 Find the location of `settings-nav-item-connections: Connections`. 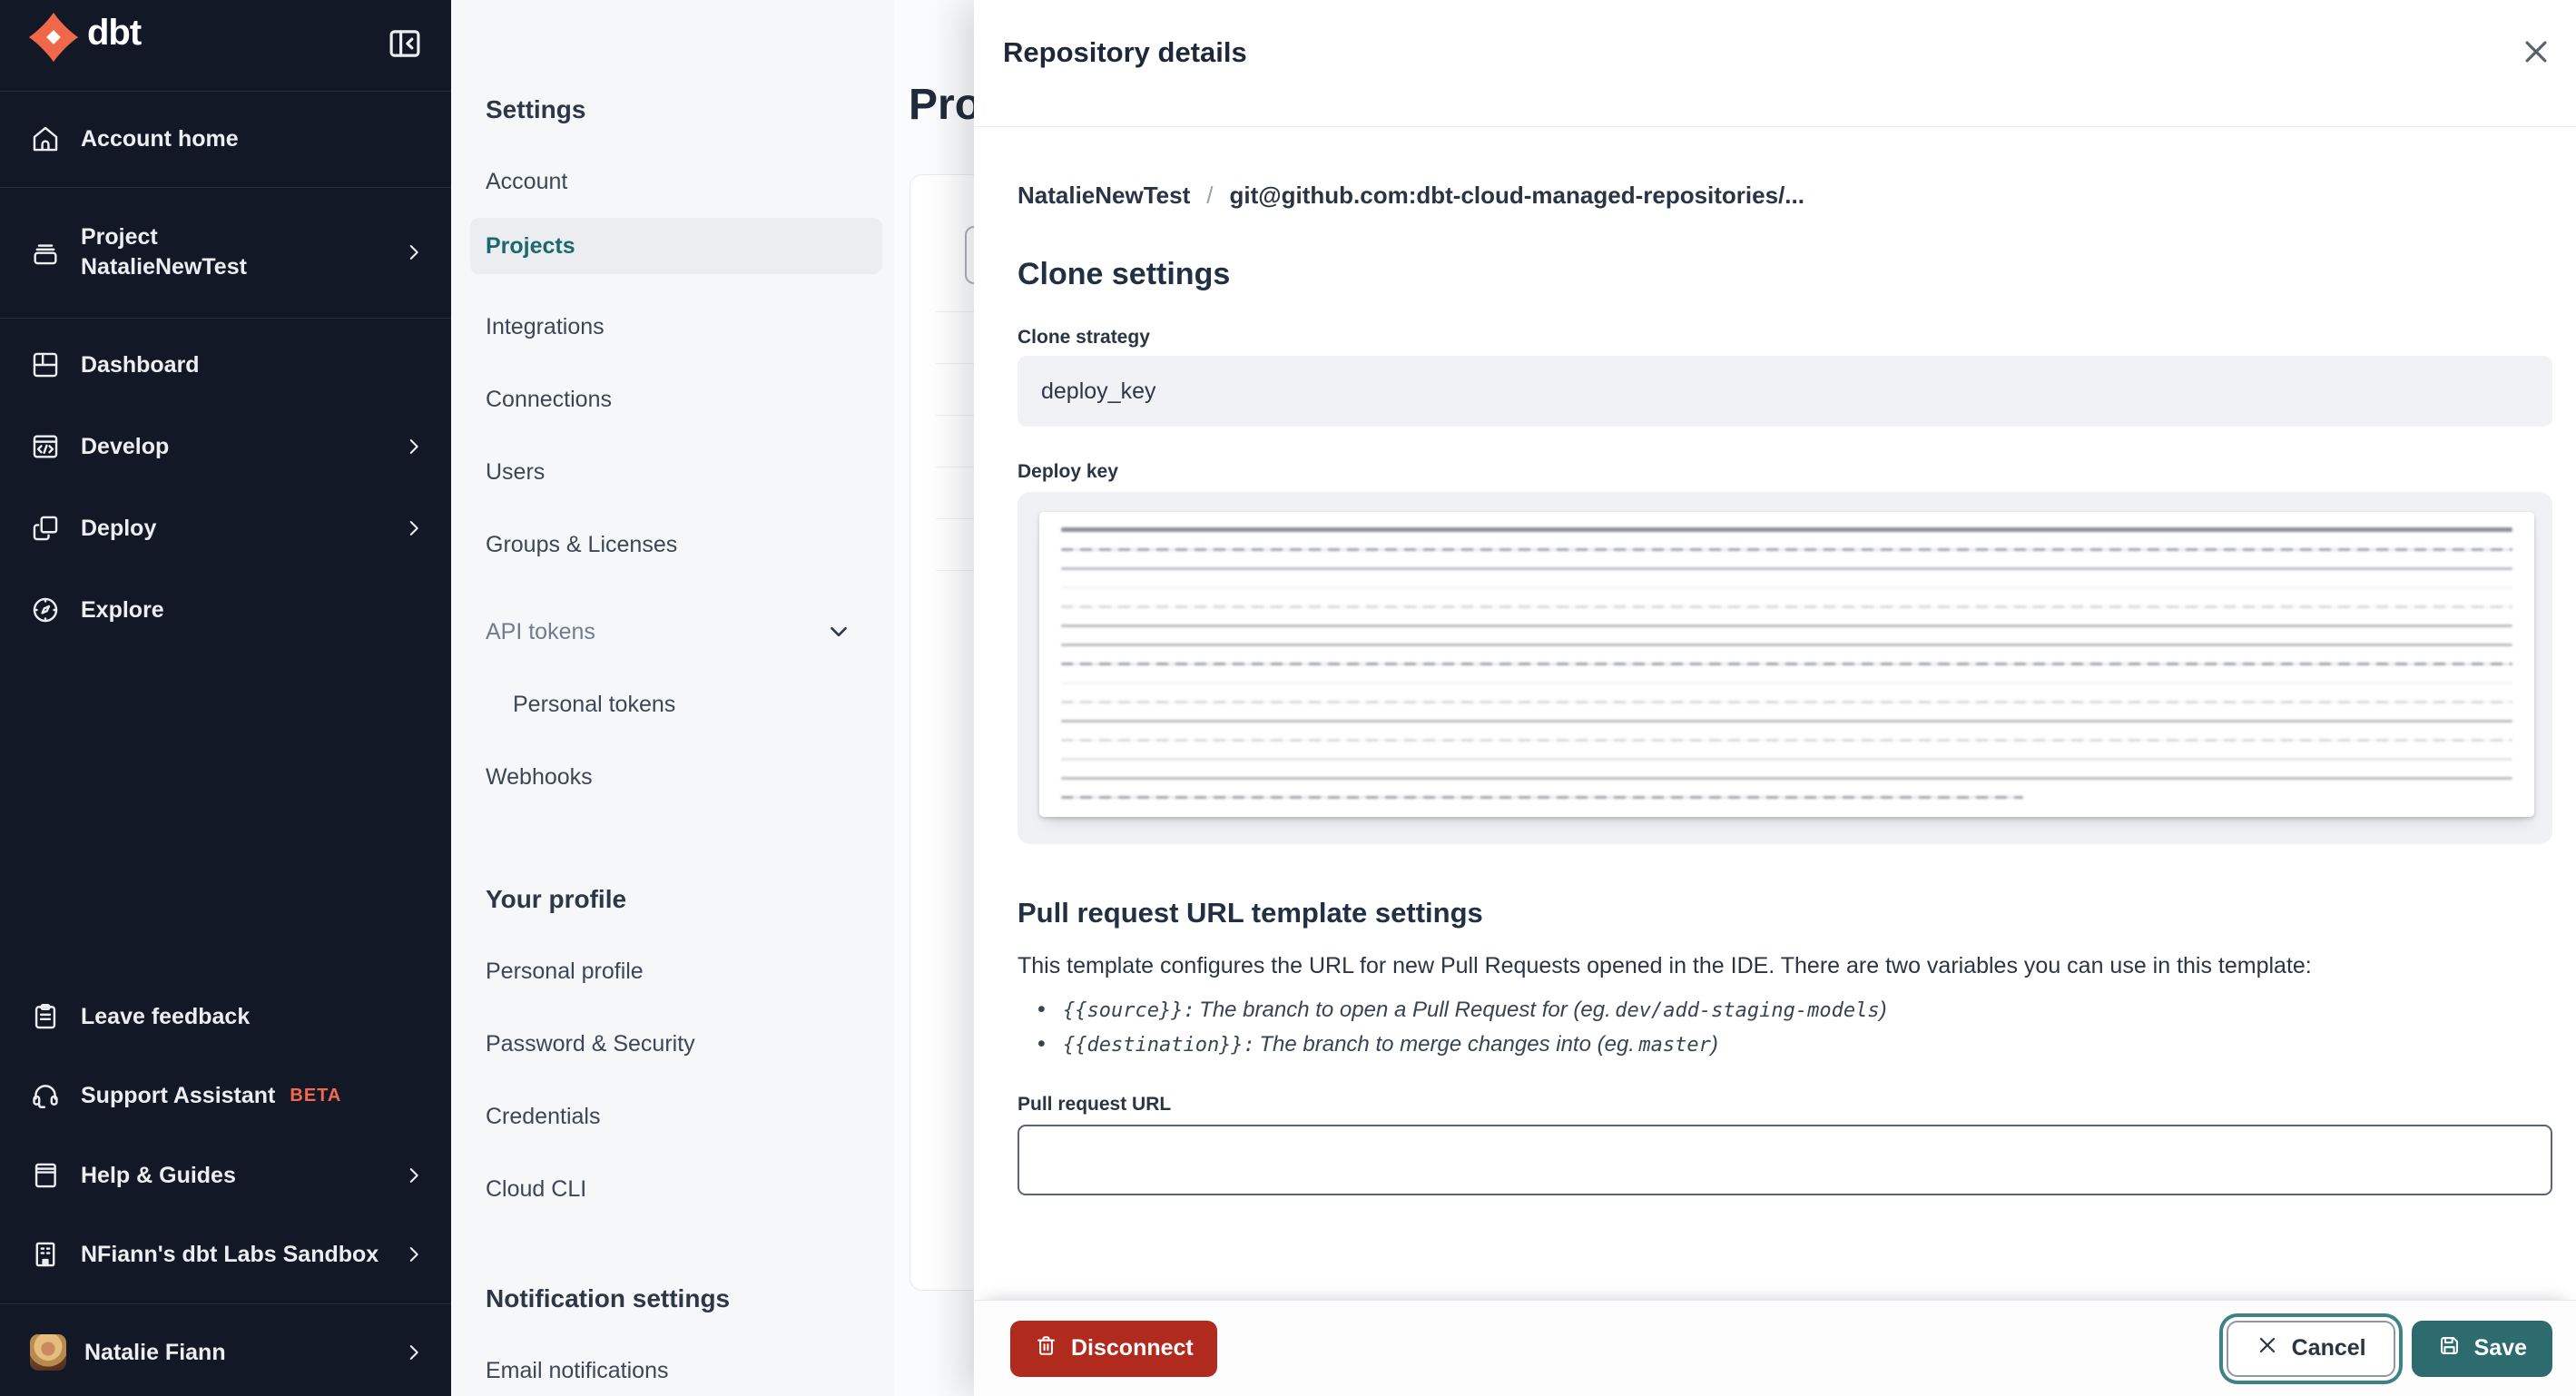

settings-nav-item-connections: Connections is located at coordinates (549, 399).